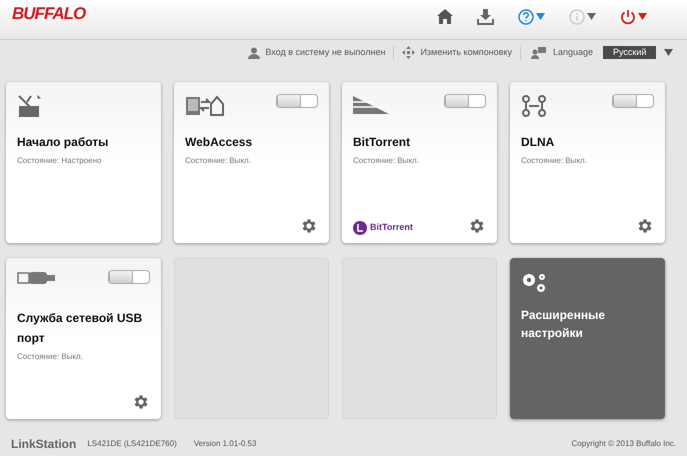  What do you see at coordinates (371, 104) in the screenshot?
I see `stripes-icon` at bounding box center [371, 104].